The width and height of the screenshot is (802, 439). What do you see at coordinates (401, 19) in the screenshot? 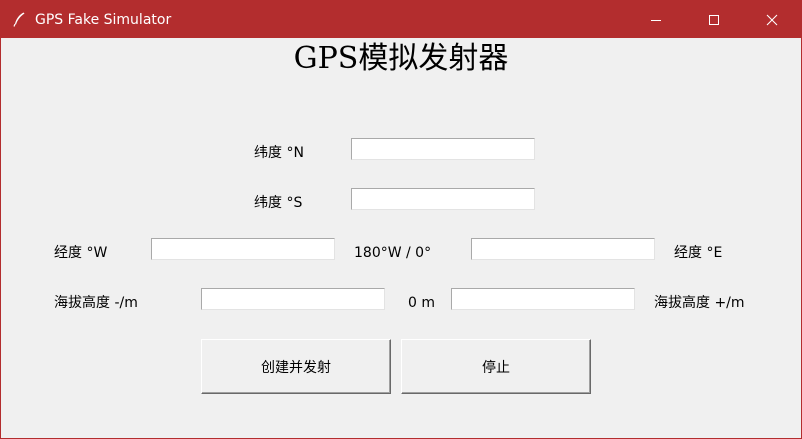
I see `title-bar: GPS Fake Simulator` at bounding box center [401, 19].